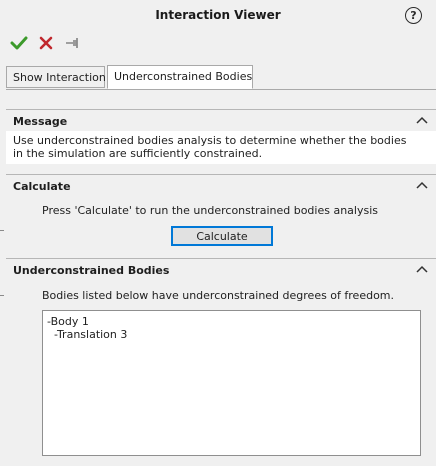 The image size is (436, 466). Describe the element at coordinates (218, 15) in the screenshot. I see `panel-title: Interaction Viewer` at that location.